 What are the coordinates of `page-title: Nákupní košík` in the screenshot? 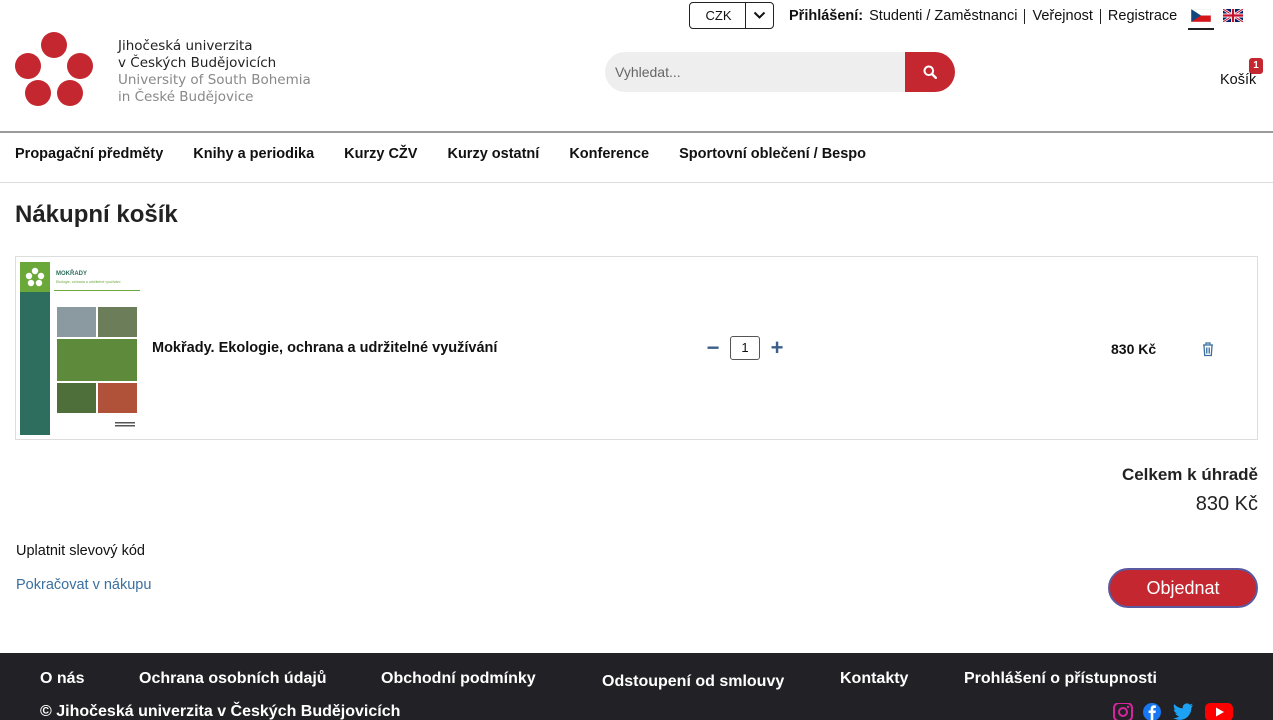 It's located at (96, 214).